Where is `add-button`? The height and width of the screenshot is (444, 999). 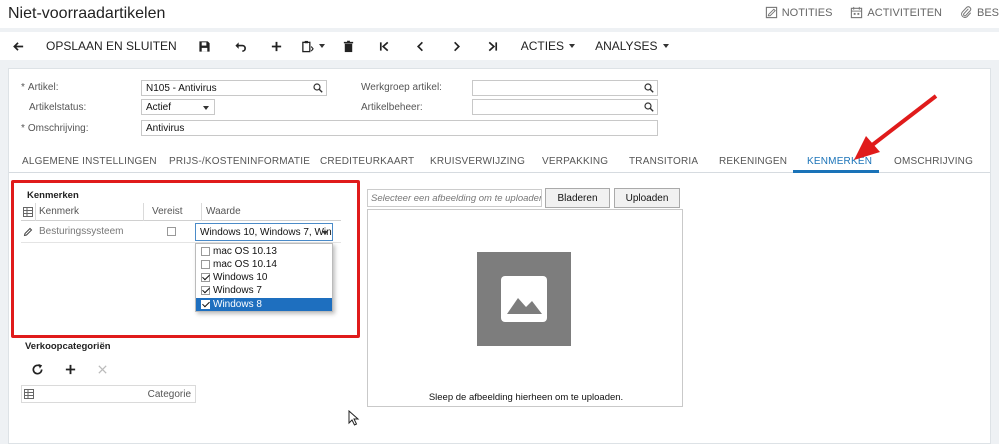
add-button is located at coordinates (277, 46).